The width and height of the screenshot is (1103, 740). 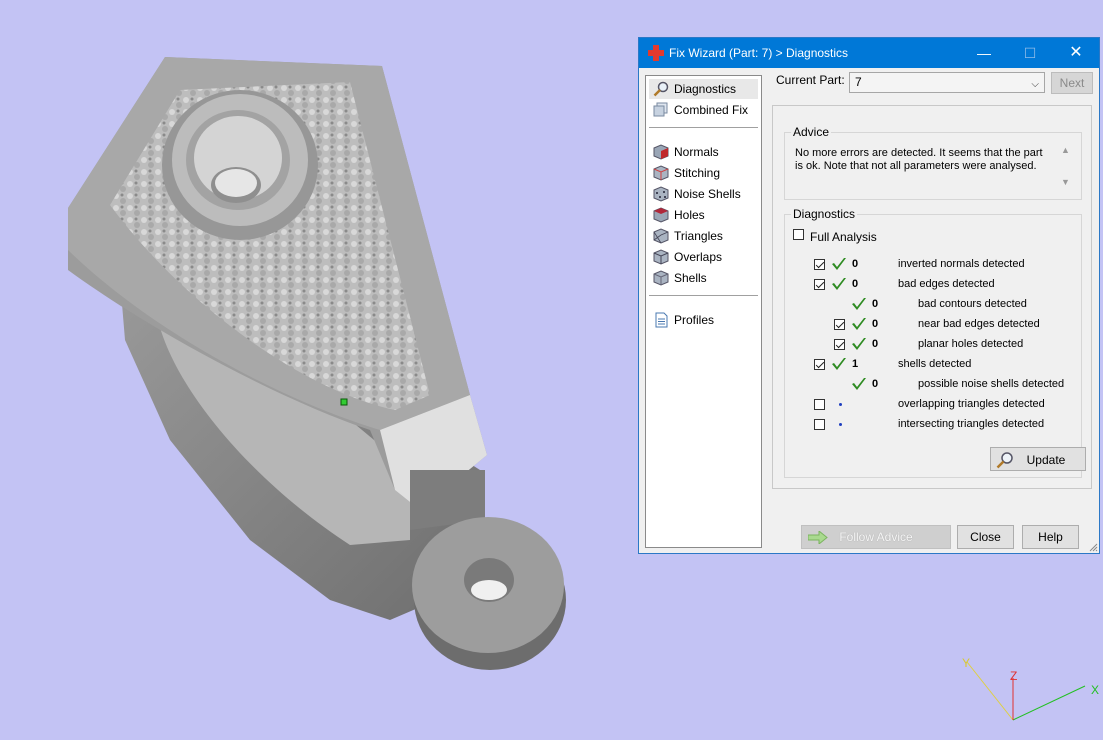 What do you see at coordinates (694, 320) in the screenshot?
I see `nav-label: Profiles` at bounding box center [694, 320].